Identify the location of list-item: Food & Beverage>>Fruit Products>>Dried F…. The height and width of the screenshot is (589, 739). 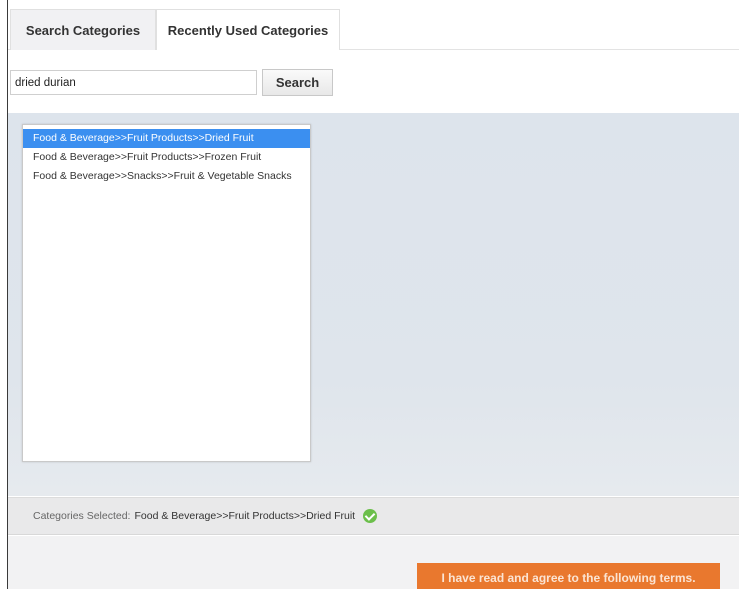
(166, 138).